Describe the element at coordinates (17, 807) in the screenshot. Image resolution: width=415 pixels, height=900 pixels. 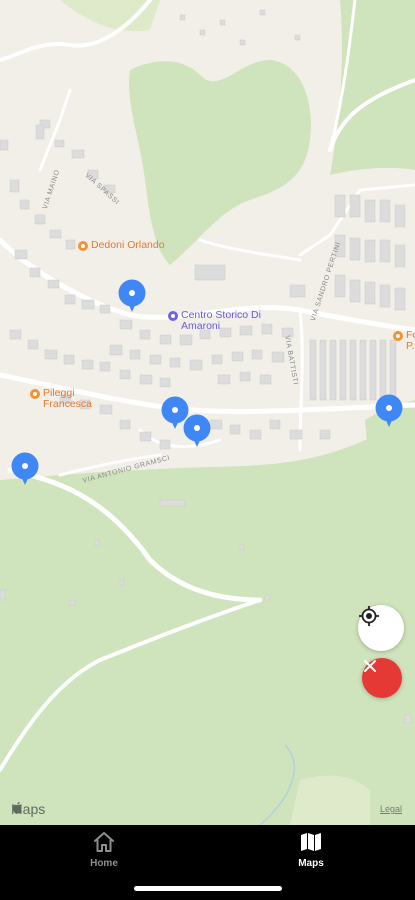
I see `apple-logo-icon` at that location.